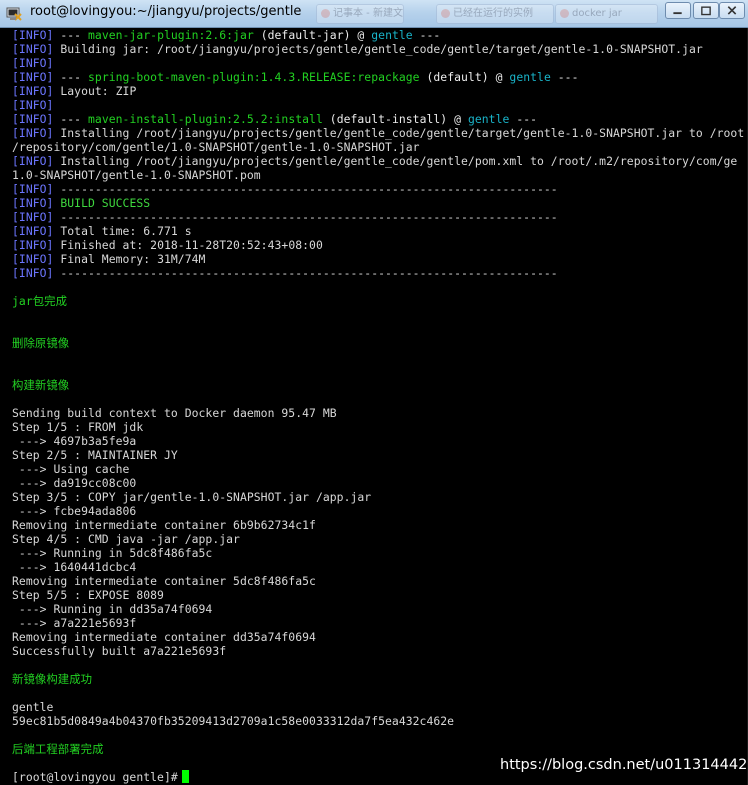 The width and height of the screenshot is (748, 785). I want to click on terminal-line: jar包完成, so click(39, 301).